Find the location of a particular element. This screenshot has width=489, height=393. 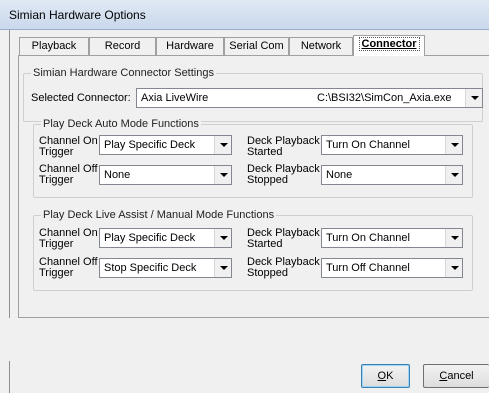

assist-playback-stopped-label: Deck Playback Stopped is located at coordinates (283, 268).